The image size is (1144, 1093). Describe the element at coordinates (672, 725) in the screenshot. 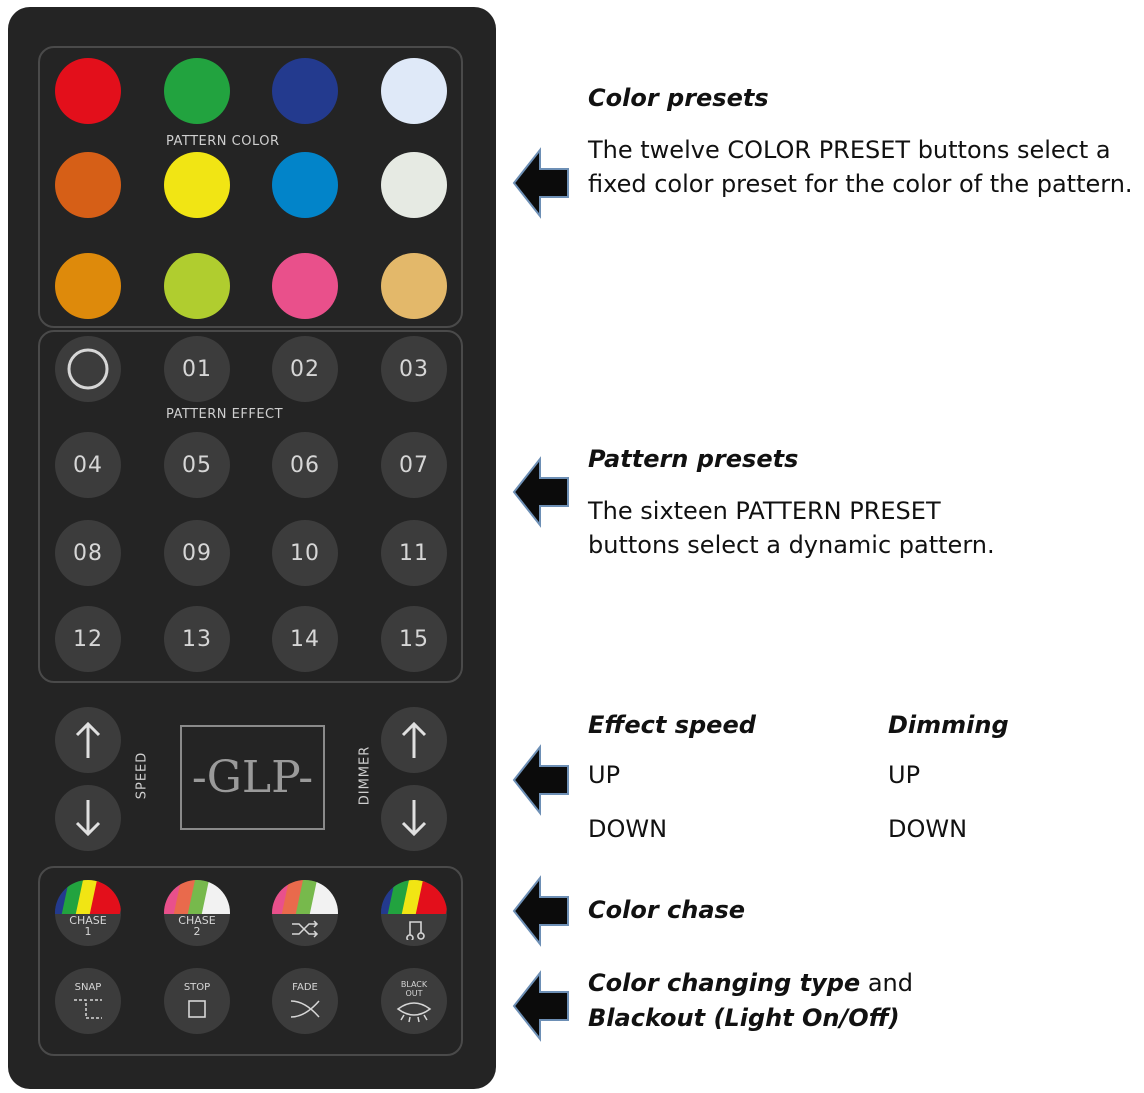

I see `effect-speed-title: Effect speed` at that location.